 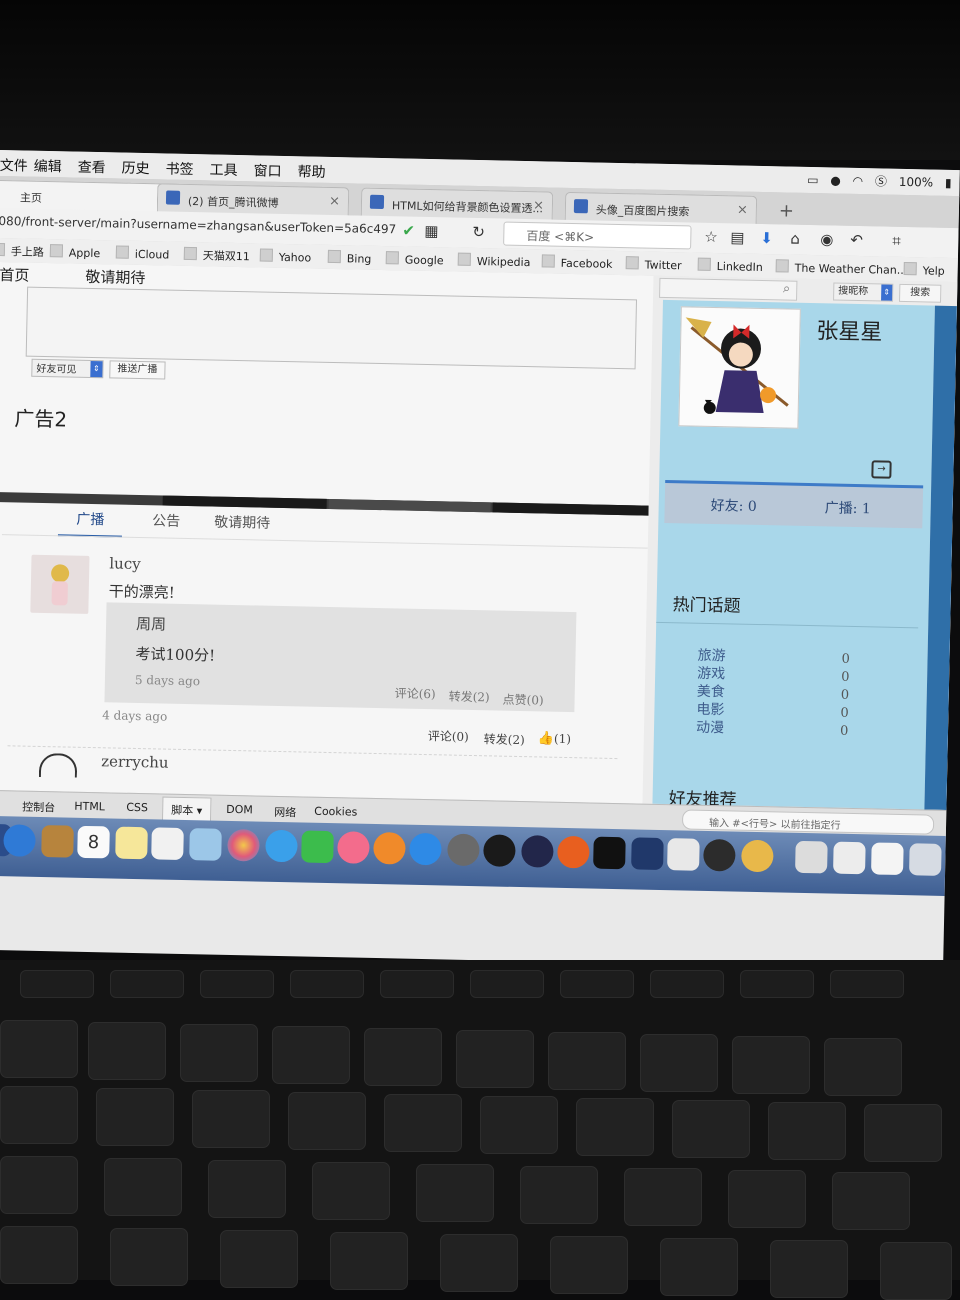 What do you see at coordinates (647, 854) in the screenshot?
I see `app-icon` at bounding box center [647, 854].